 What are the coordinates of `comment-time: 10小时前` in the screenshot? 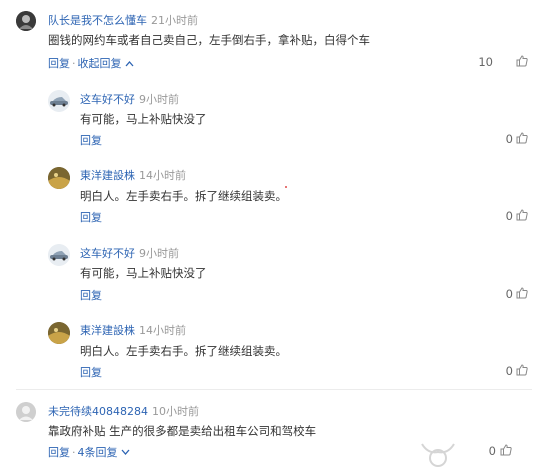 It's located at (175, 411).